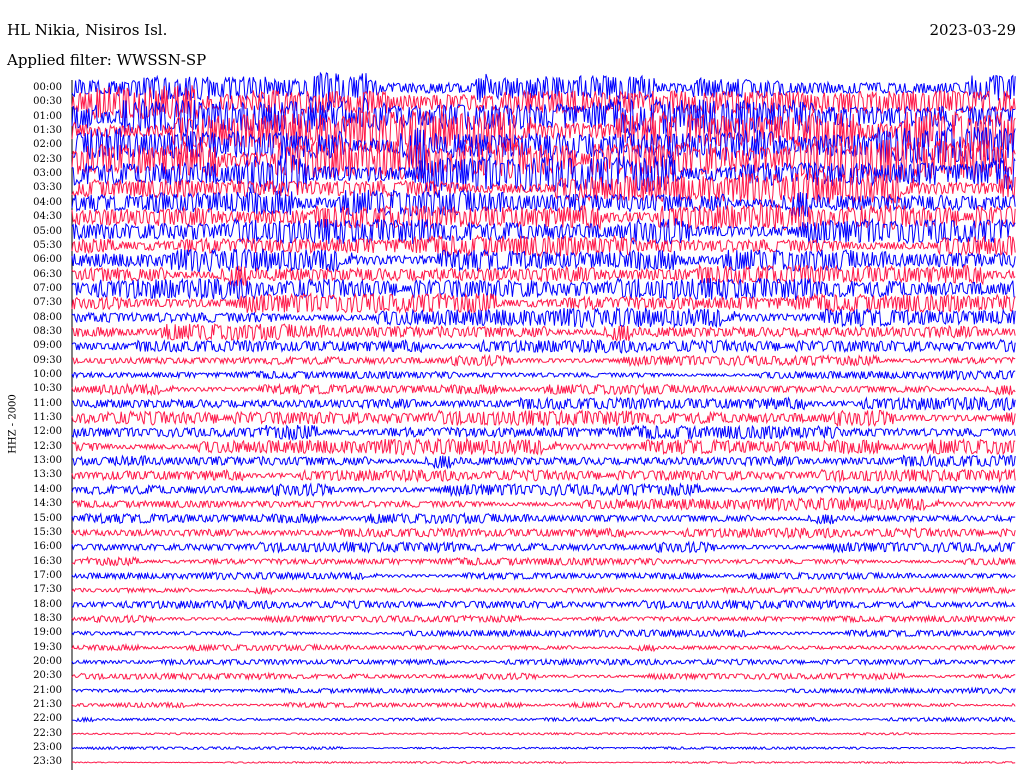 This screenshot has width=1024, height=780. What do you see at coordinates (47, 245) in the screenshot?
I see `time-tick-label: 05:30` at bounding box center [47, 245].